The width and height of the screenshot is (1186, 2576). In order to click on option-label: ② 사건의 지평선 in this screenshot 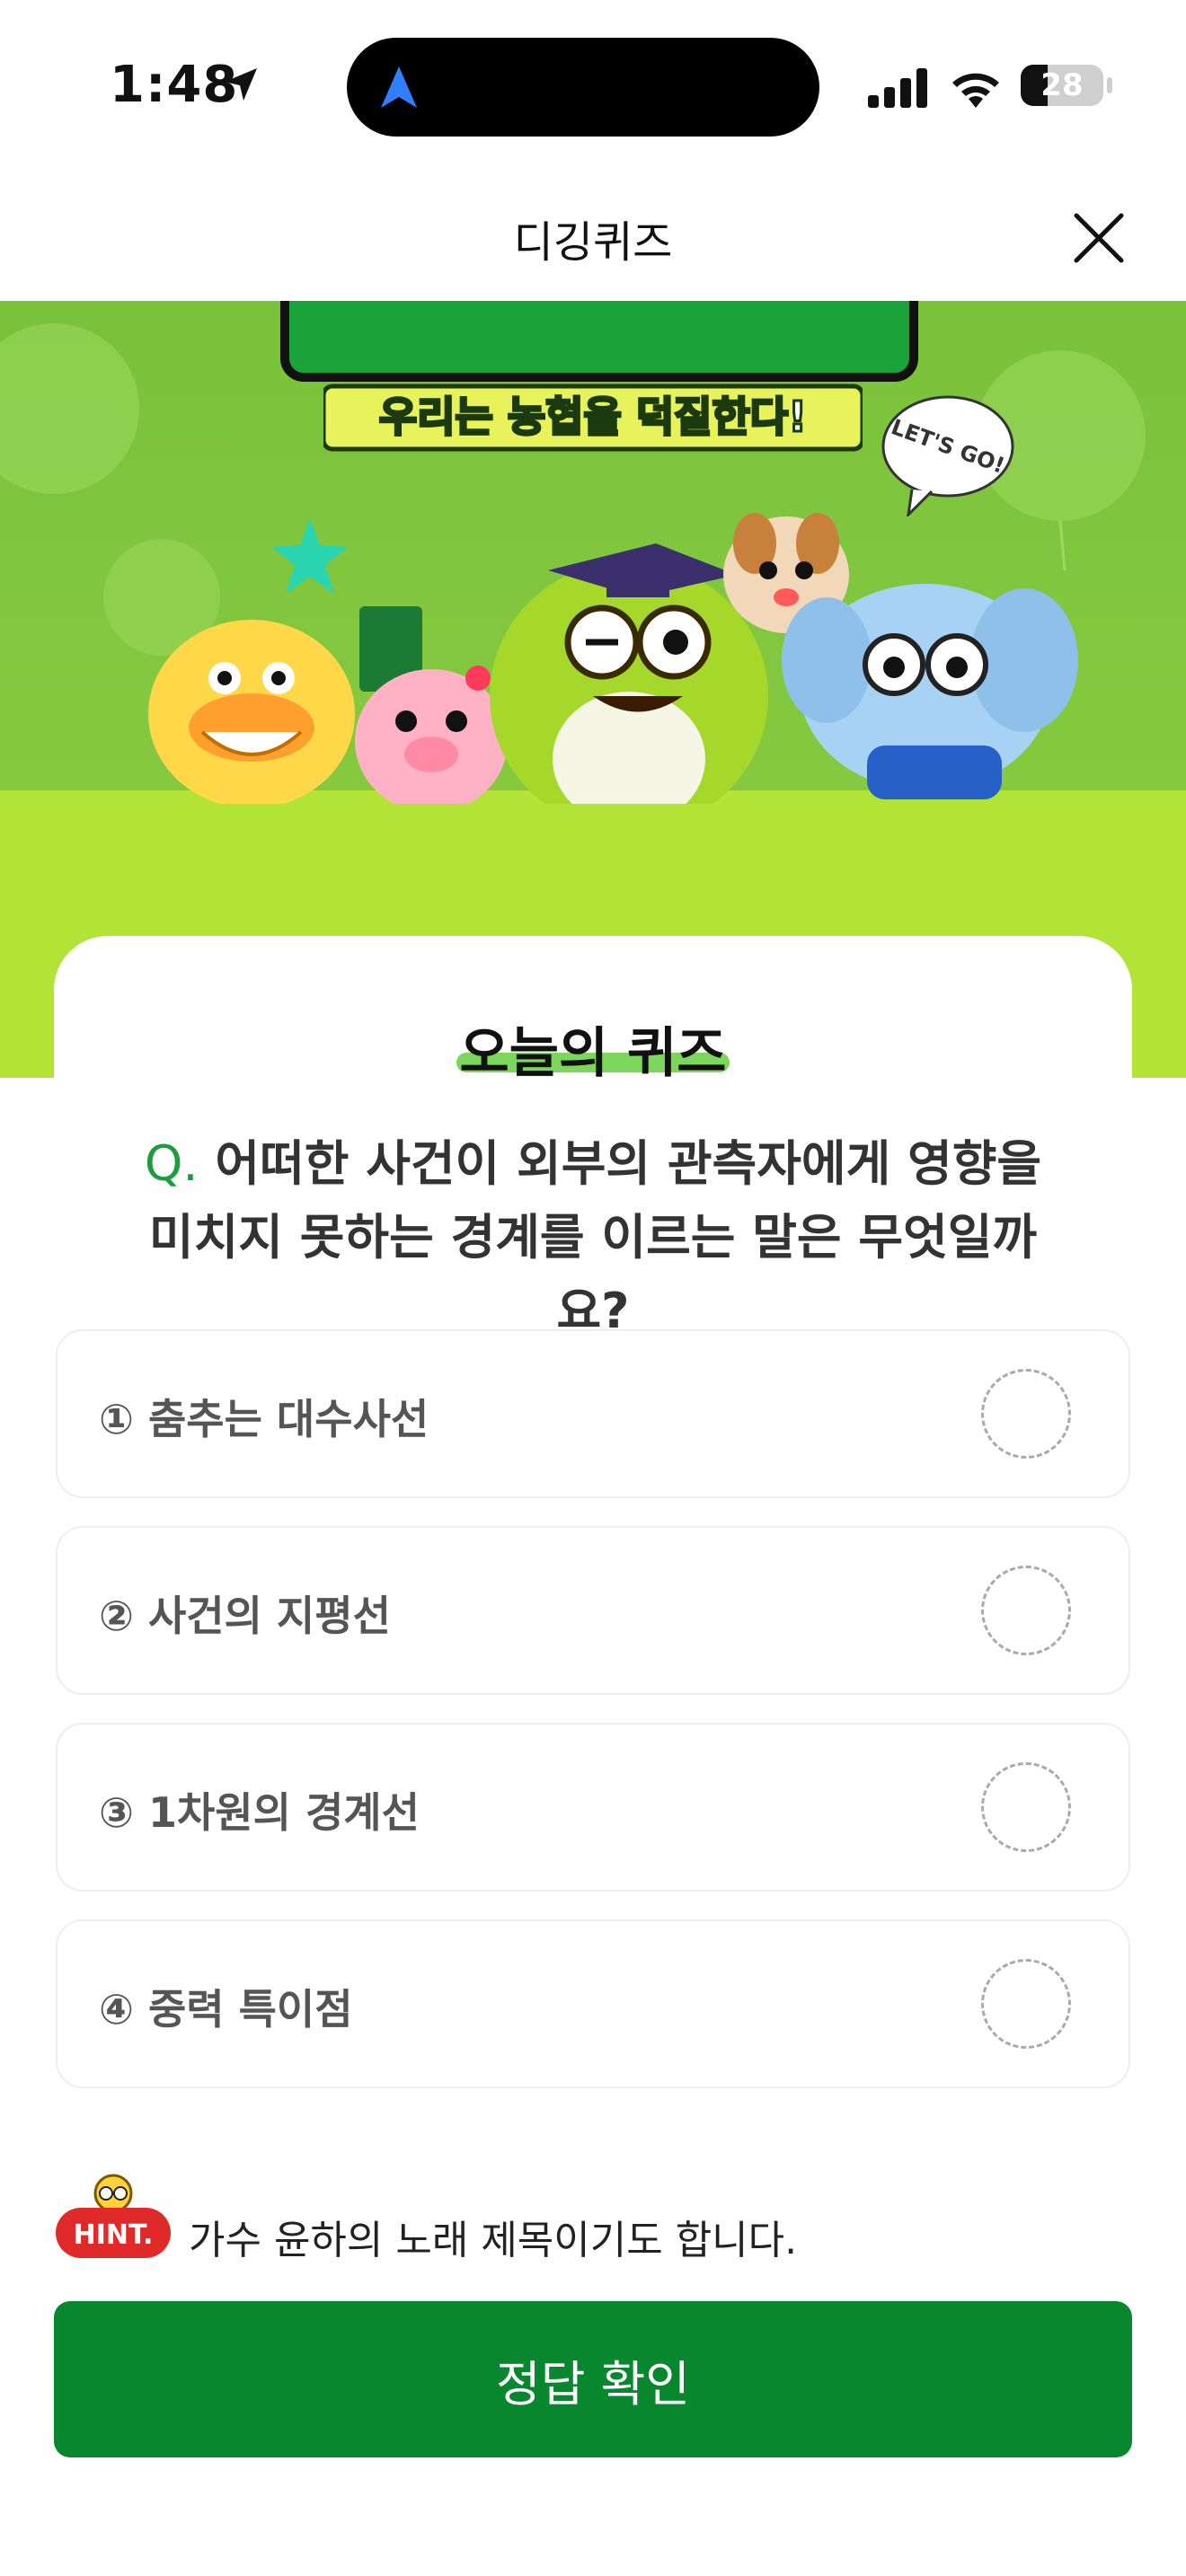, I will do `click(245, 1616)`.